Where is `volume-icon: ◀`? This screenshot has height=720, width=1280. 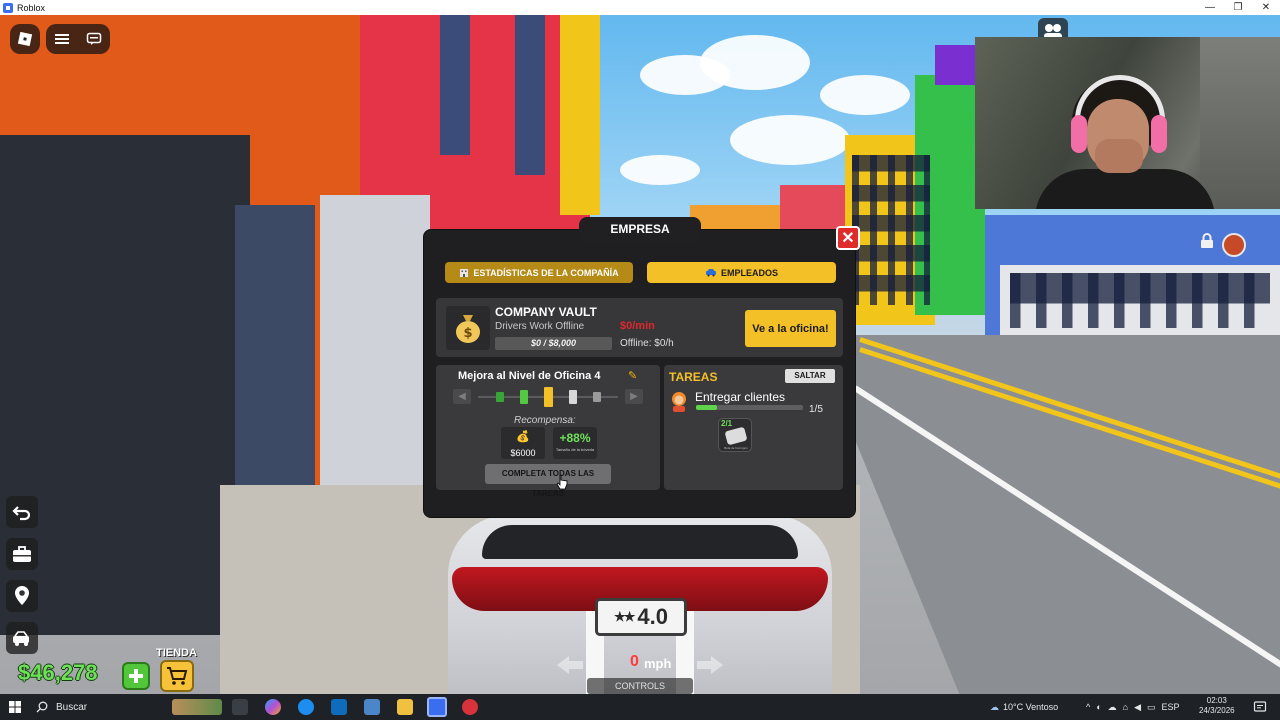
volume-icon: ◀ is located at coordinates (1137, 707).